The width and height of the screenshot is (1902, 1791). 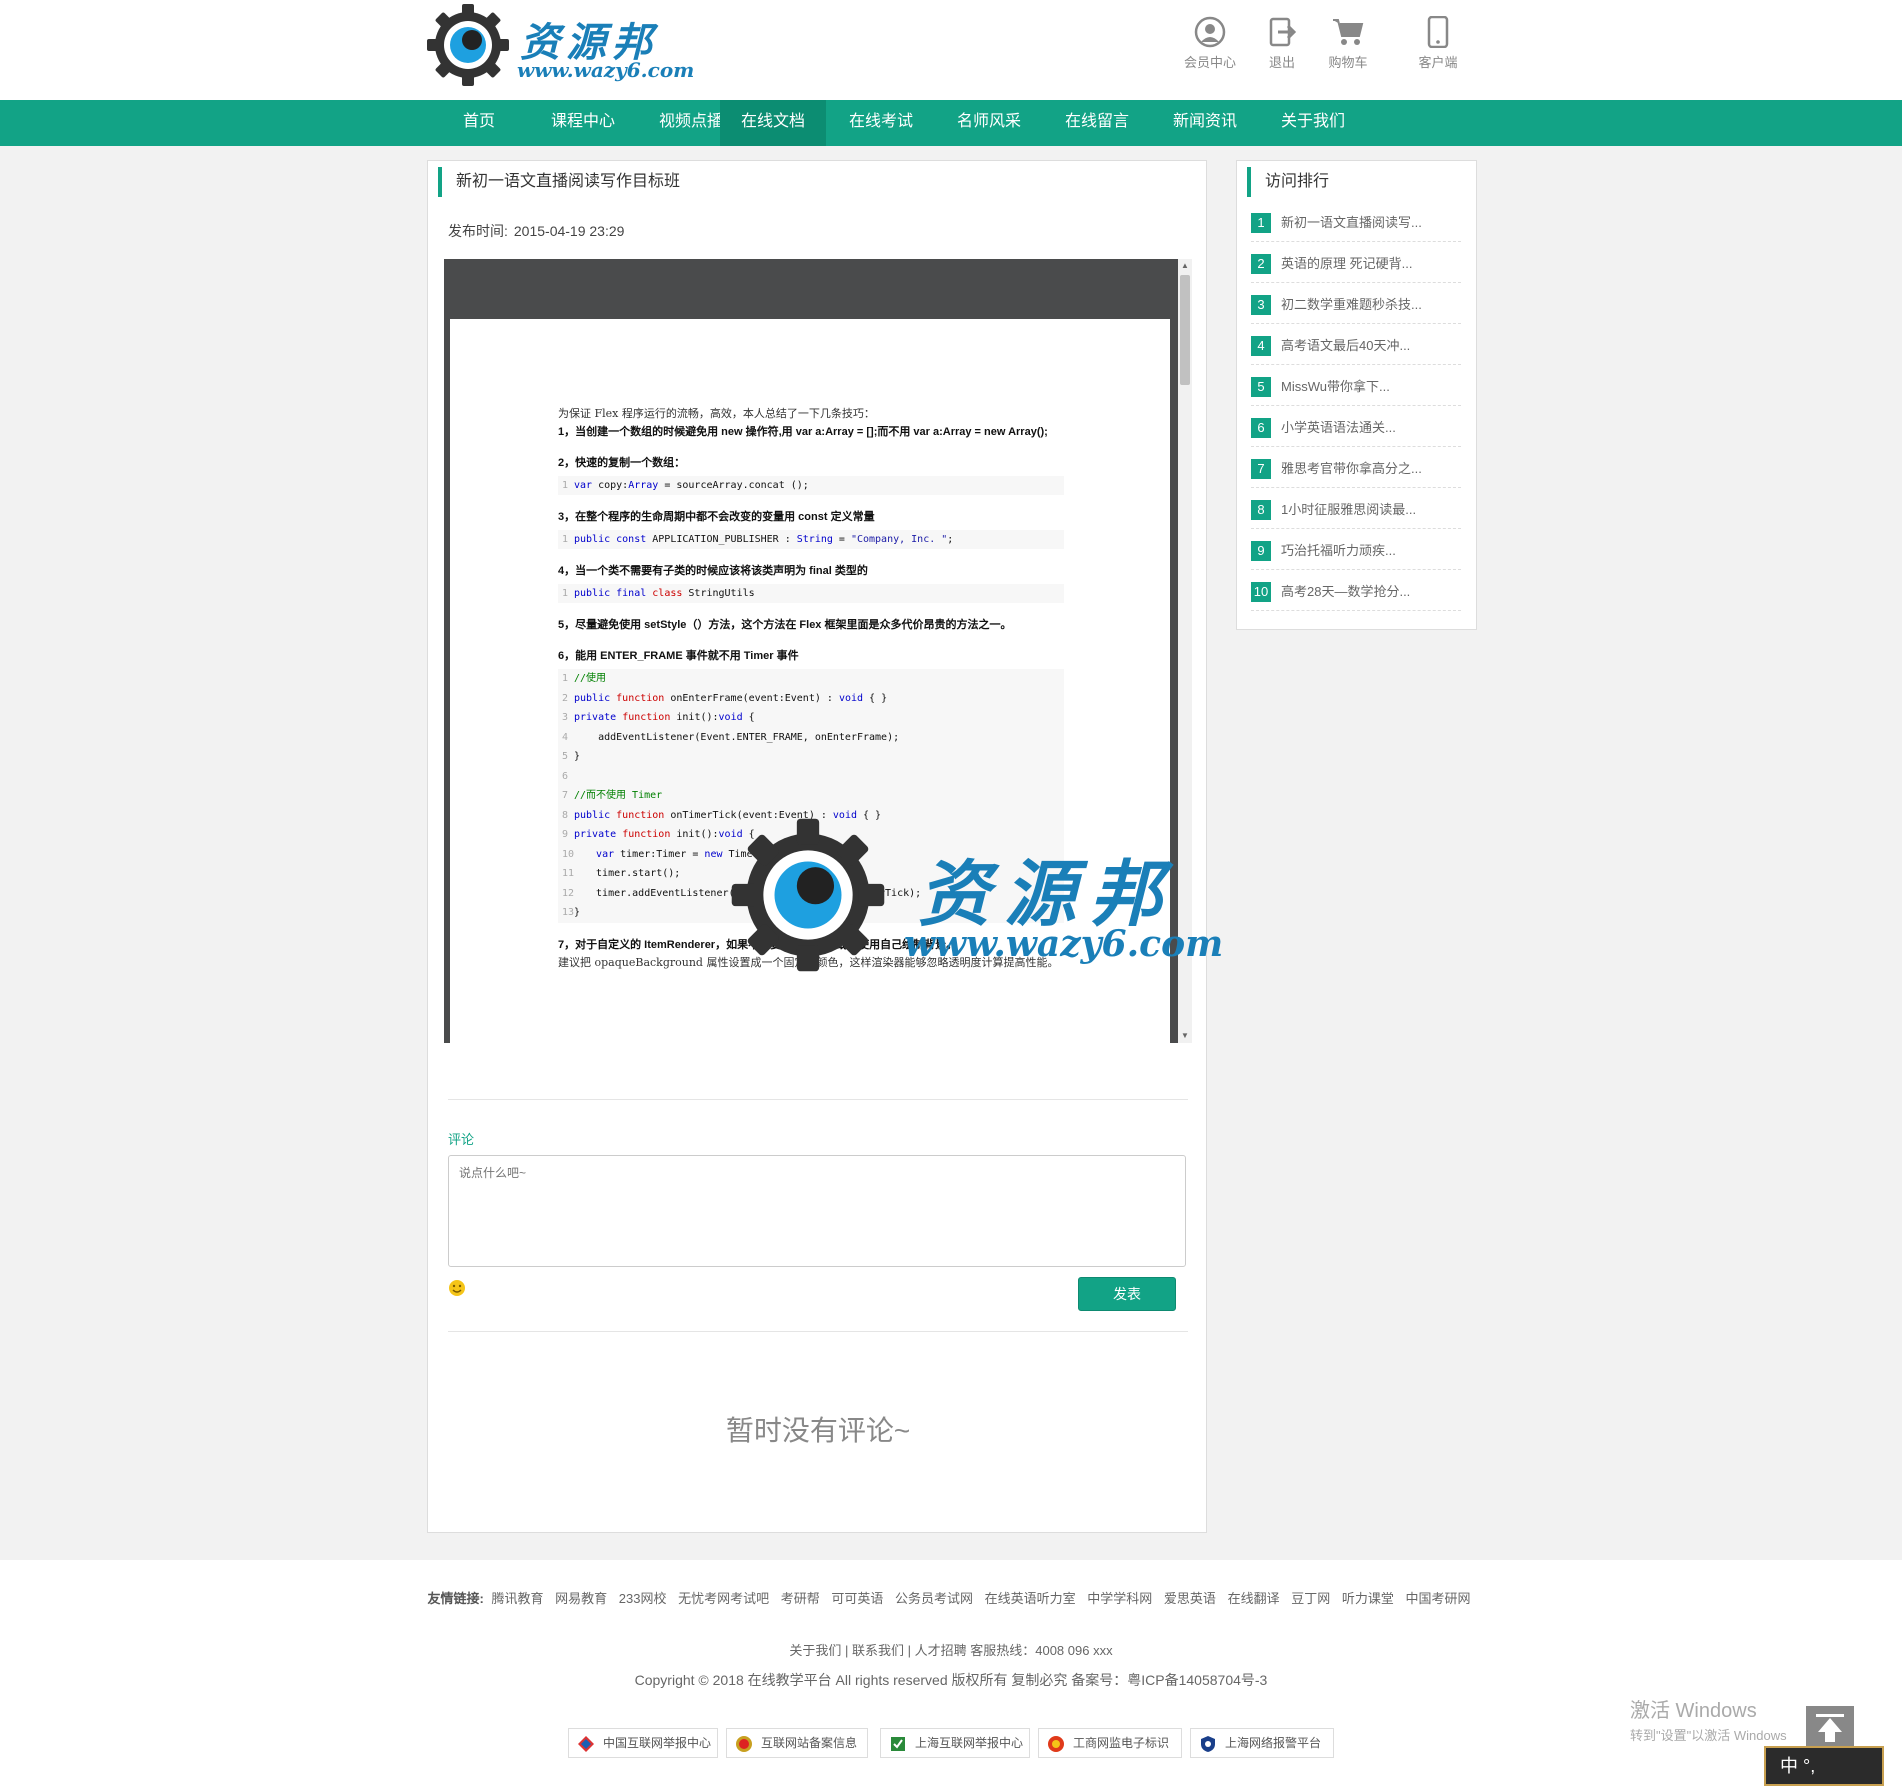 I want to click on rank-number: 2, so click(x=1261, y=264).